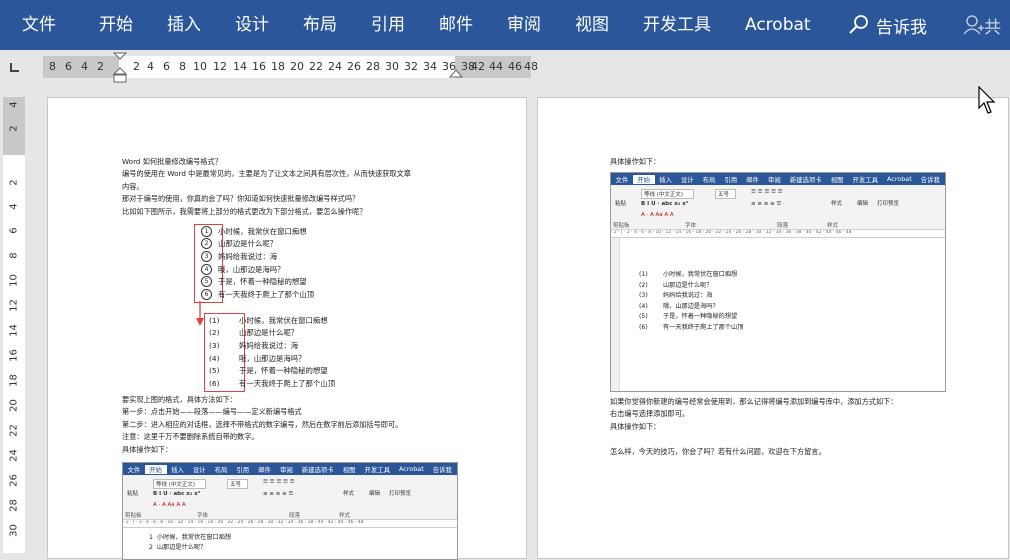 The image size is (1010, 560). What do you see at coordinates (240, 66) in the screenshot?
I see `ruler-number: 14` at bounding box center [240, 66].